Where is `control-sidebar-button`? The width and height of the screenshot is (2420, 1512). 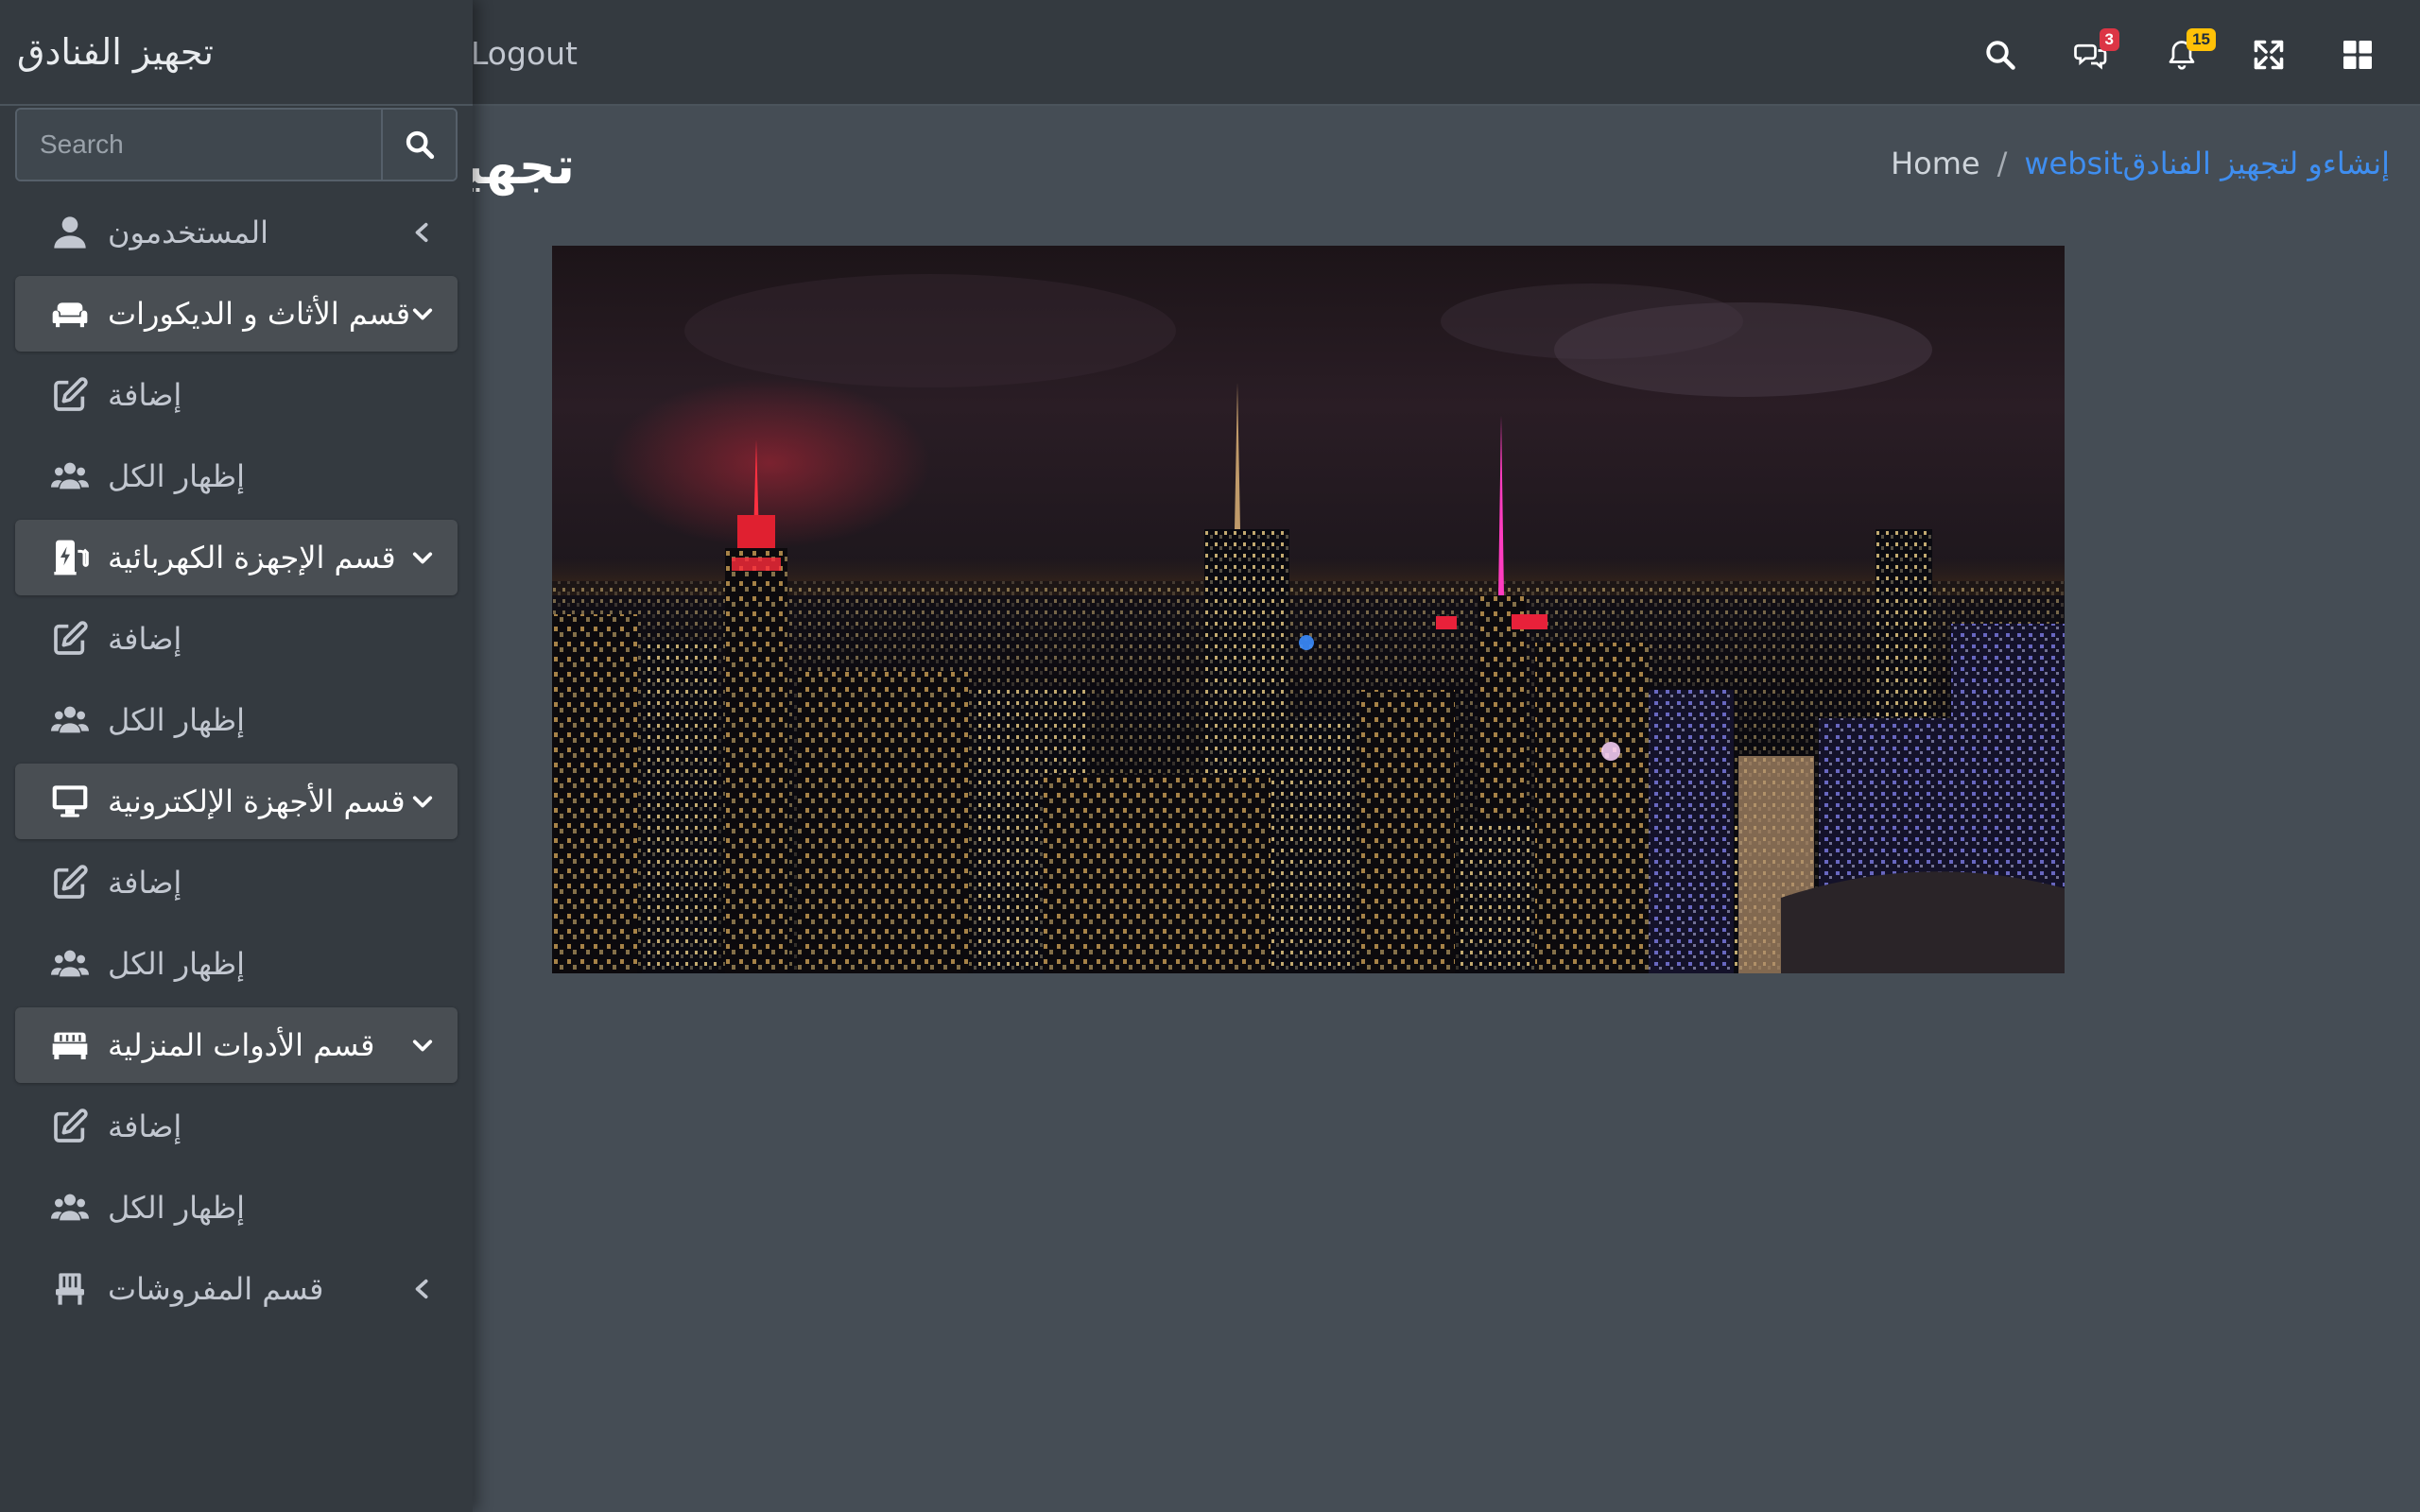
control-sidebar-button is located at coordinates (2357, 54).